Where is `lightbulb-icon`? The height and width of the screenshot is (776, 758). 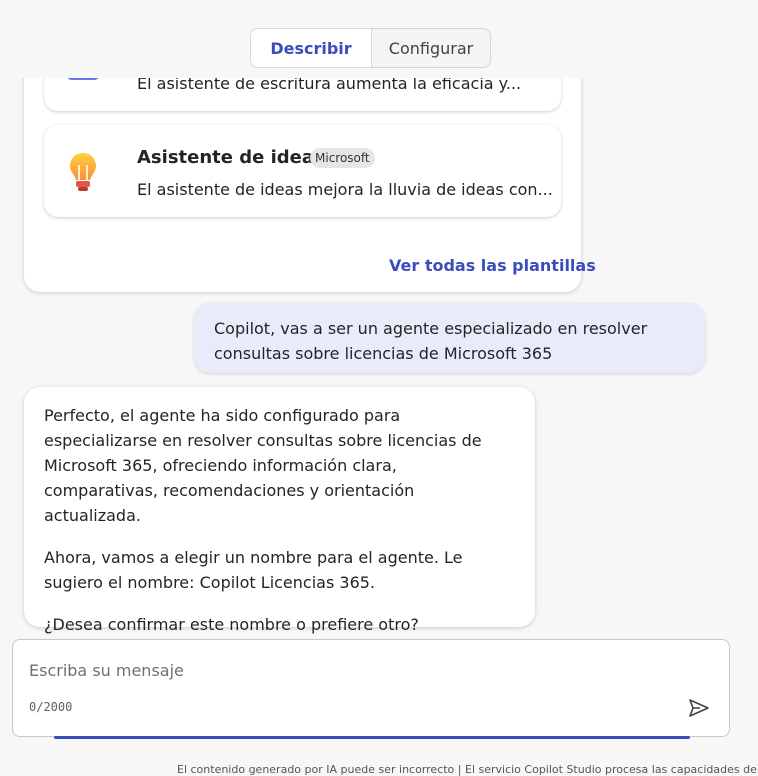
lightbulb-icon is located at coordinates (83, 172).